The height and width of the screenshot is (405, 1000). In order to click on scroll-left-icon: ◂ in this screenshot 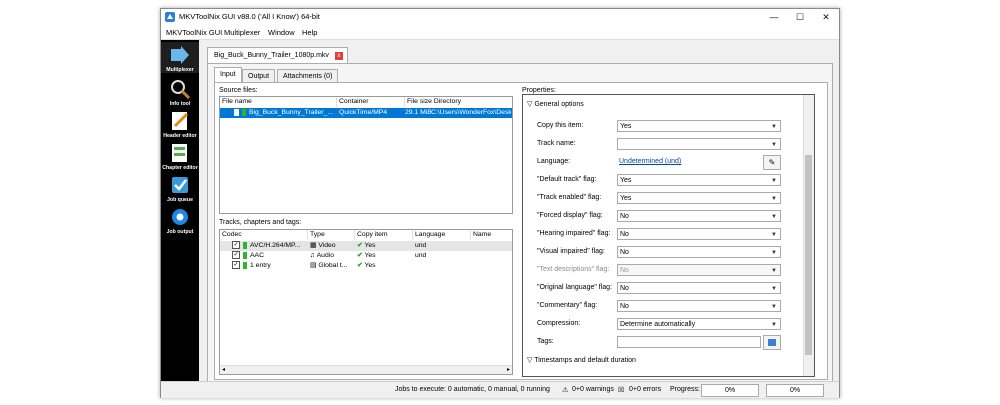, I will do `click(223, 370)`.